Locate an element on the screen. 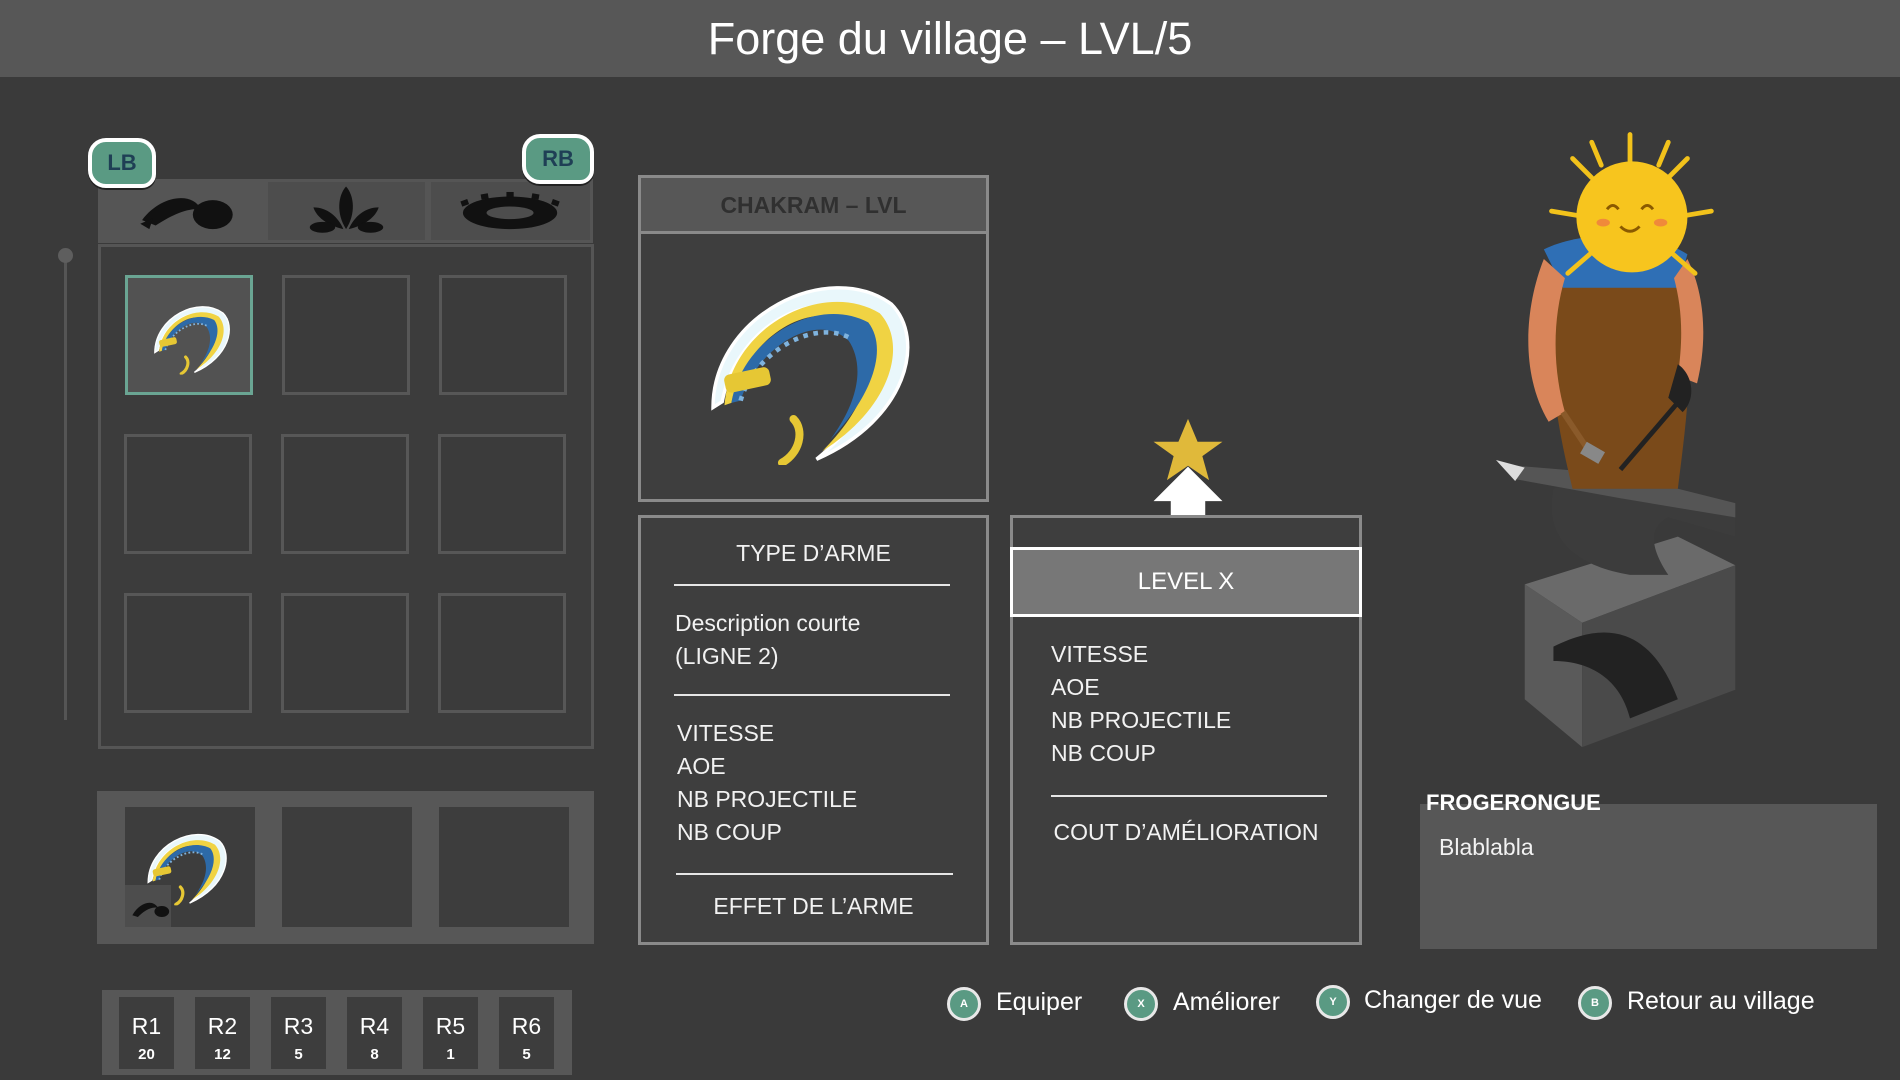  rune-count: 20 is located at coordinates (146, 1054).